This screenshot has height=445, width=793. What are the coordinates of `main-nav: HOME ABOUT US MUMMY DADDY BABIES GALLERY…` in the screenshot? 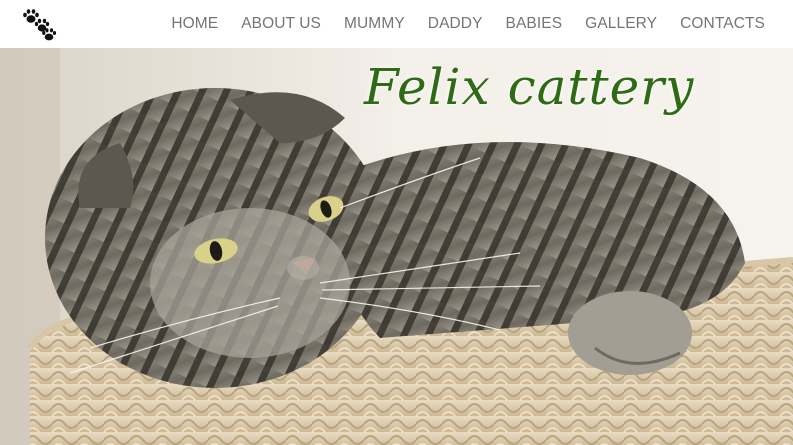 It's located at (468, 24).